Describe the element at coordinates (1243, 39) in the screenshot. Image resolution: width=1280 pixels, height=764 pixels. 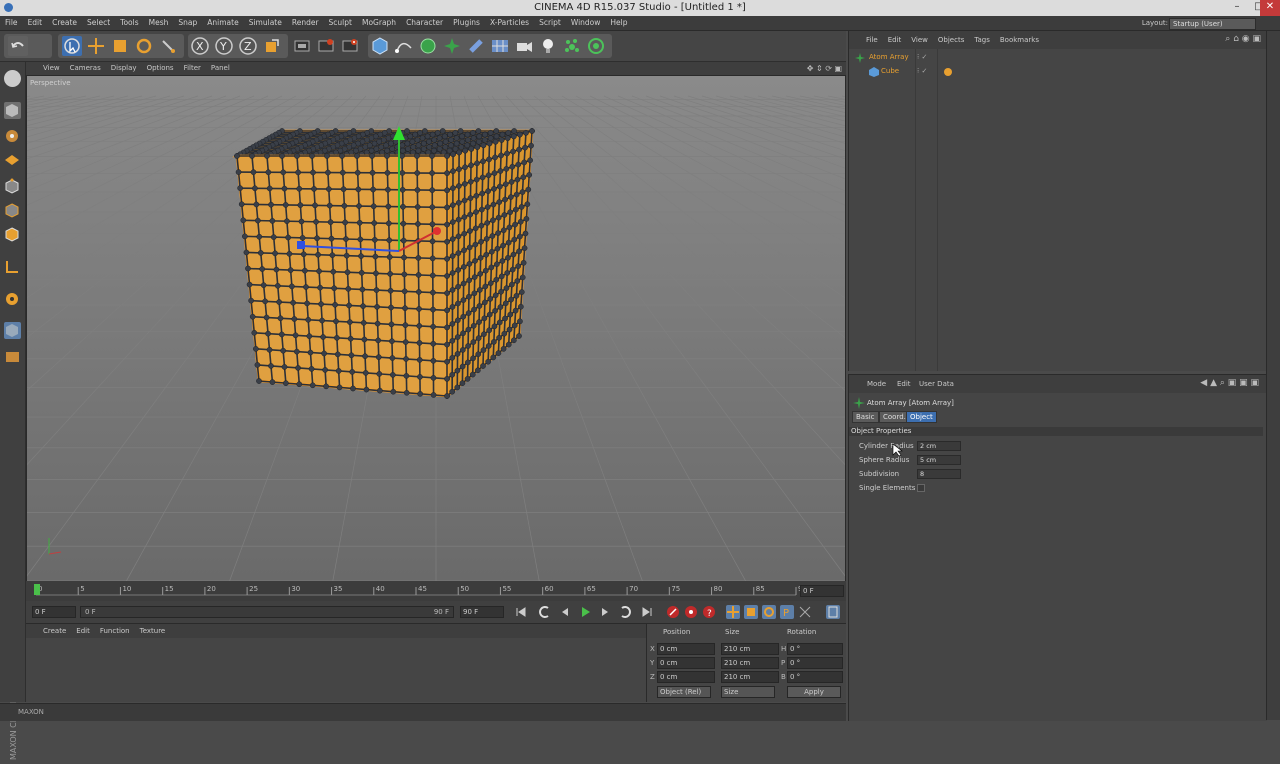
I see `object-manager-search-icon: ⌕ ⌂ ◉ ▣` at that location.